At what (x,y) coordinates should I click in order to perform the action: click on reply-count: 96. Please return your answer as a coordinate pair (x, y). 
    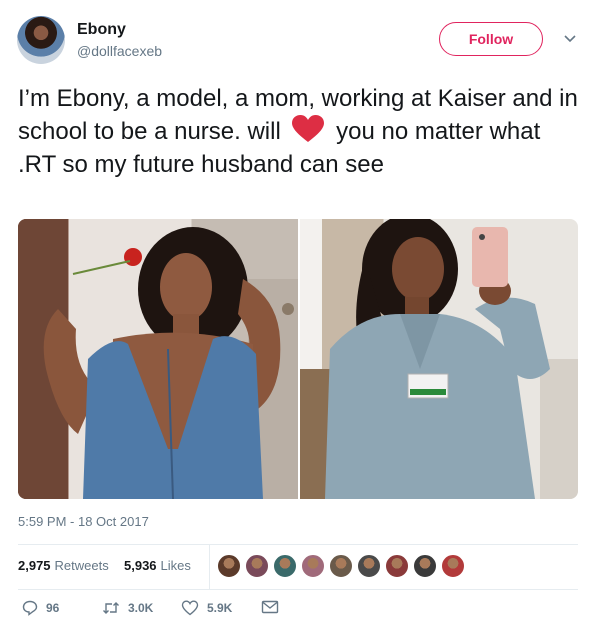
    Looking at the image, I should click on (53, 608).